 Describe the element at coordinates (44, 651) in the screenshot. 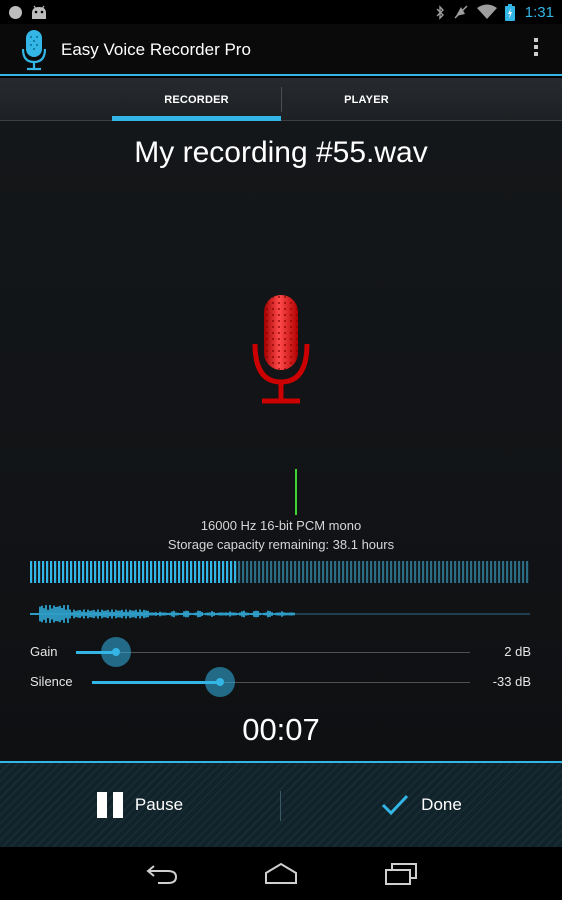

I see `gain-label: Gain` at that location.